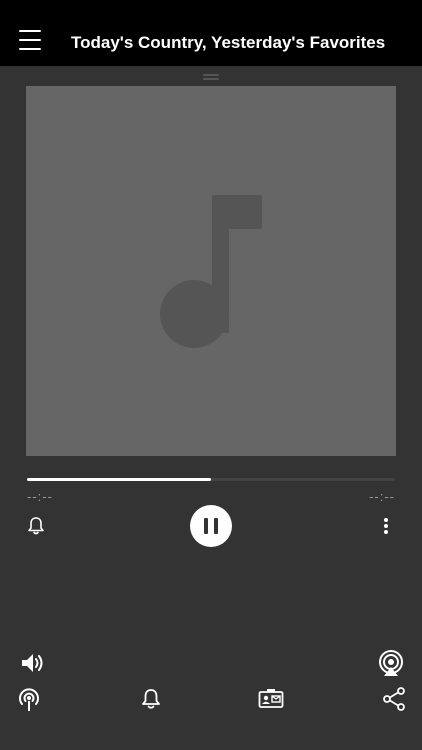 The image size is (422, 750). I want to click on contact-card-icon, so click(271, 699).